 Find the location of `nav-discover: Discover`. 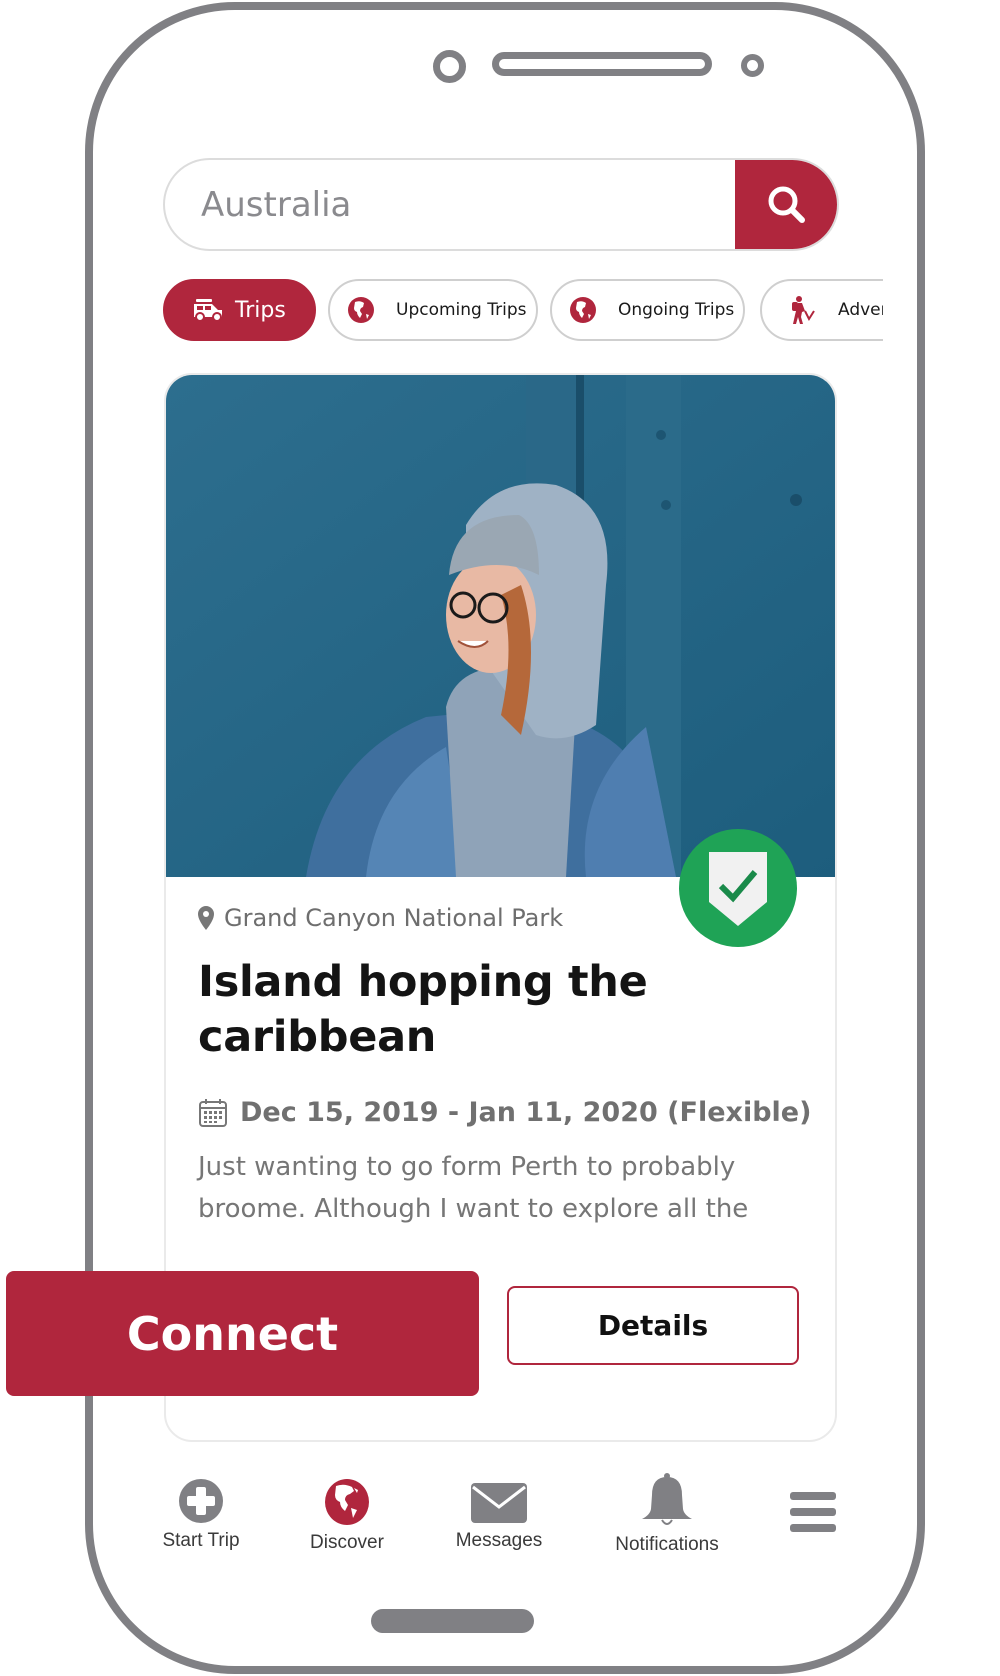

nav-discover: Discover is located at coordinates (347, 1516).